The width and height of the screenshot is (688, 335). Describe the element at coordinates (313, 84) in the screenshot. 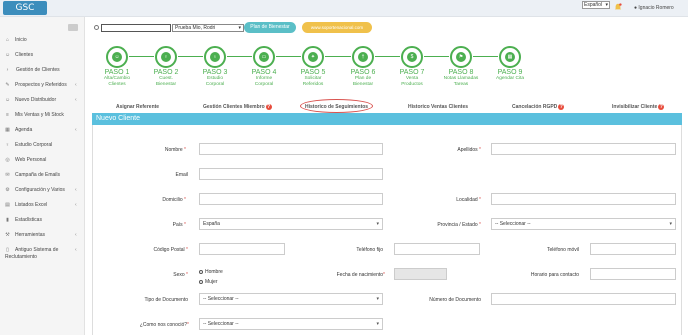

I see `step-description: Referidos` at that location.